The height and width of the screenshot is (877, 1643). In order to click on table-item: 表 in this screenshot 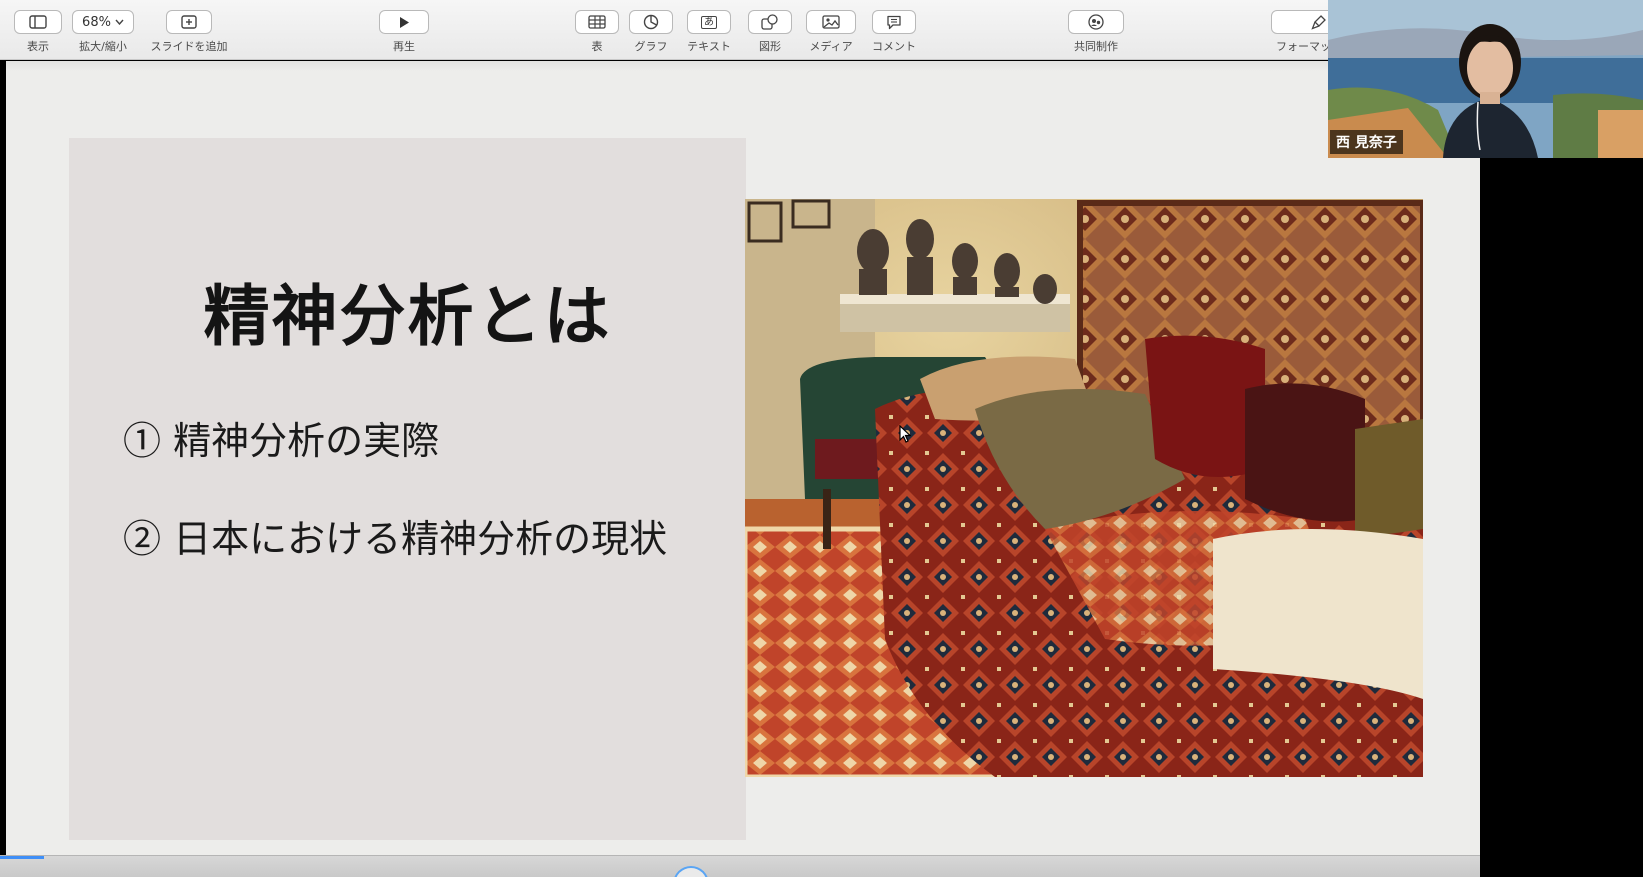, I will do `click(597, 32)`.